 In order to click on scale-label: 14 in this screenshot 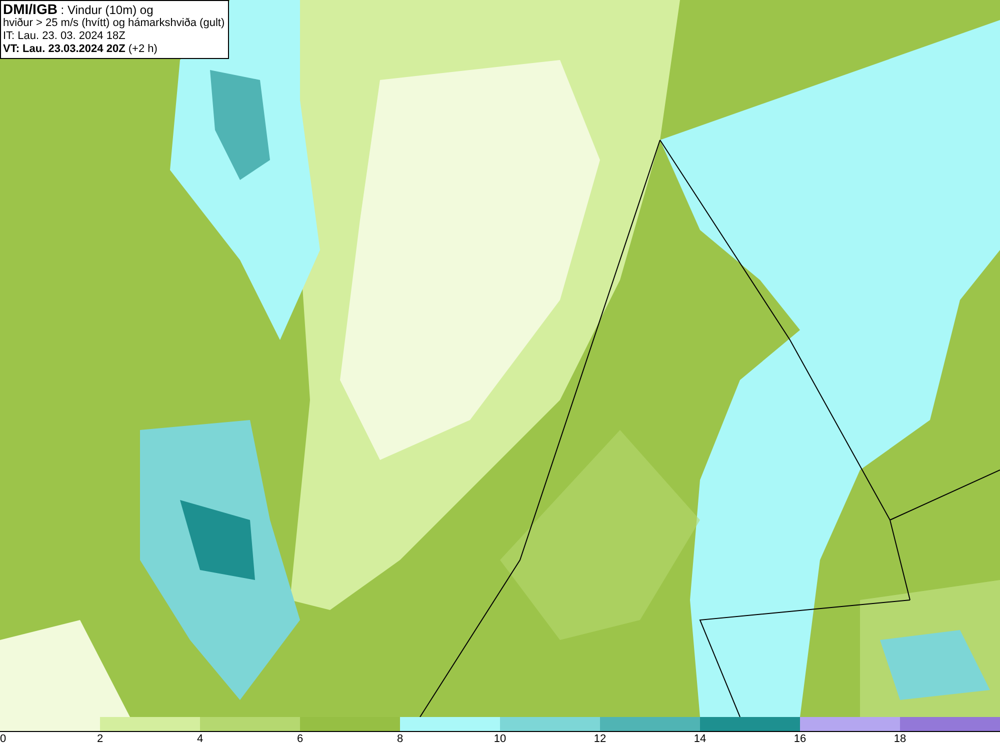, I will do `click(700, 739)`.